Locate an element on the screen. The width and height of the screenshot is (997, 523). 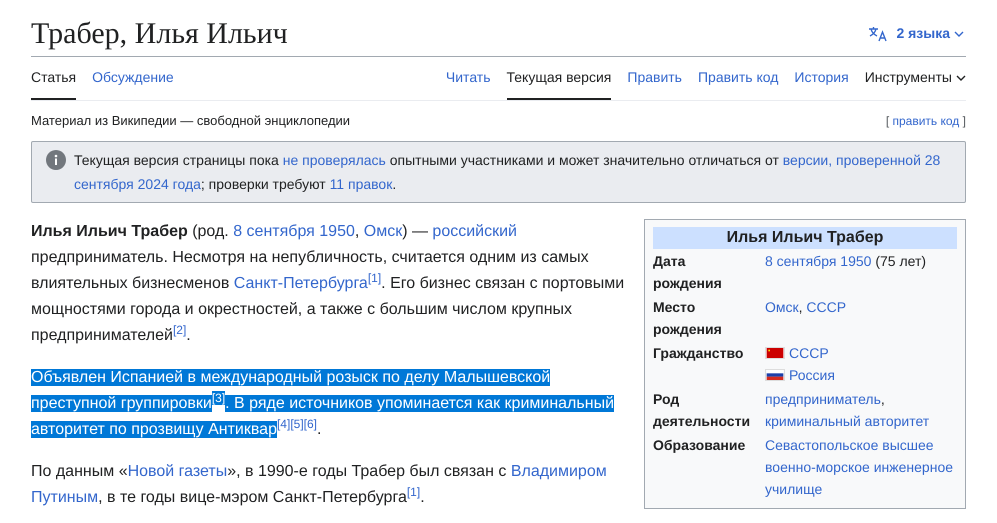
view-tab: Читать is located at coordinates (468, 78).